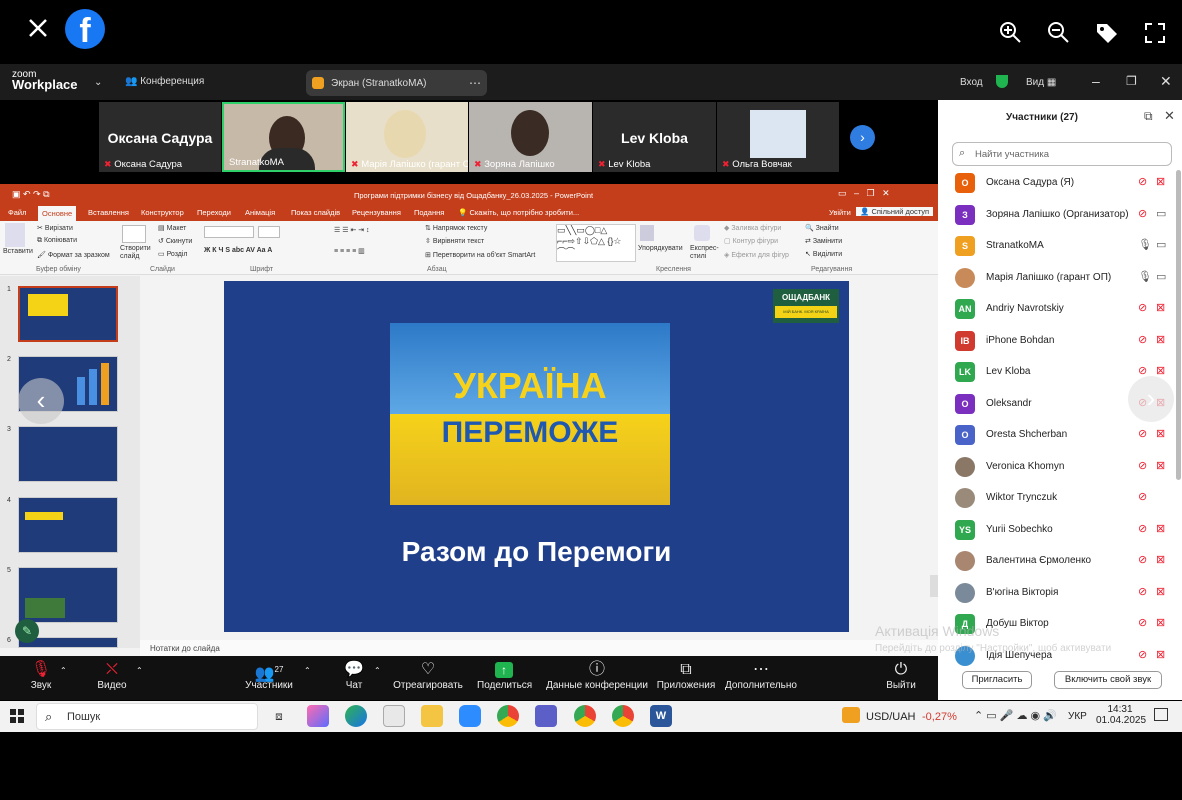  What do you see at coordinates (661, 716) in the screenshot?
I see `word-icon: W` at bounding box center [661, 716].